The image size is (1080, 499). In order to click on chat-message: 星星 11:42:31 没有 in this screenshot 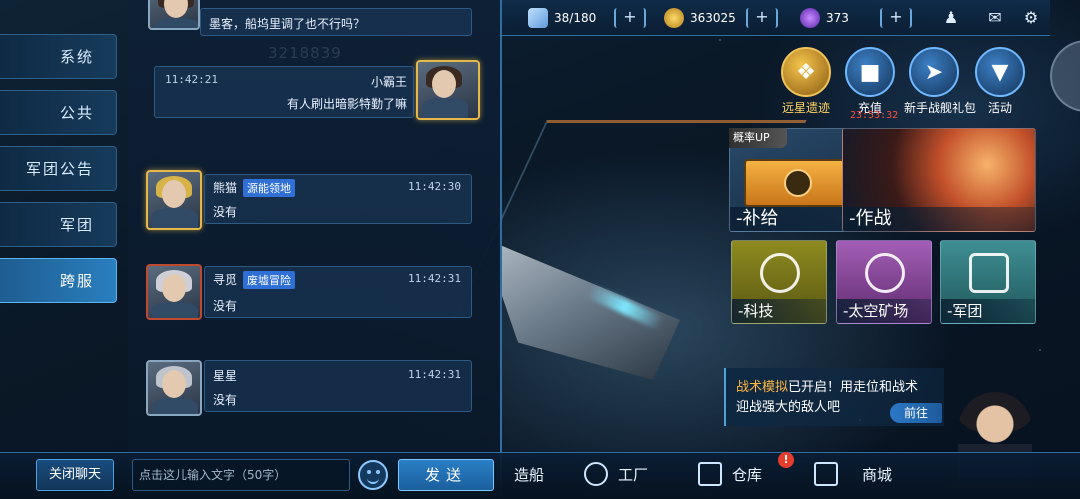, I will do `click(338, 386)`.